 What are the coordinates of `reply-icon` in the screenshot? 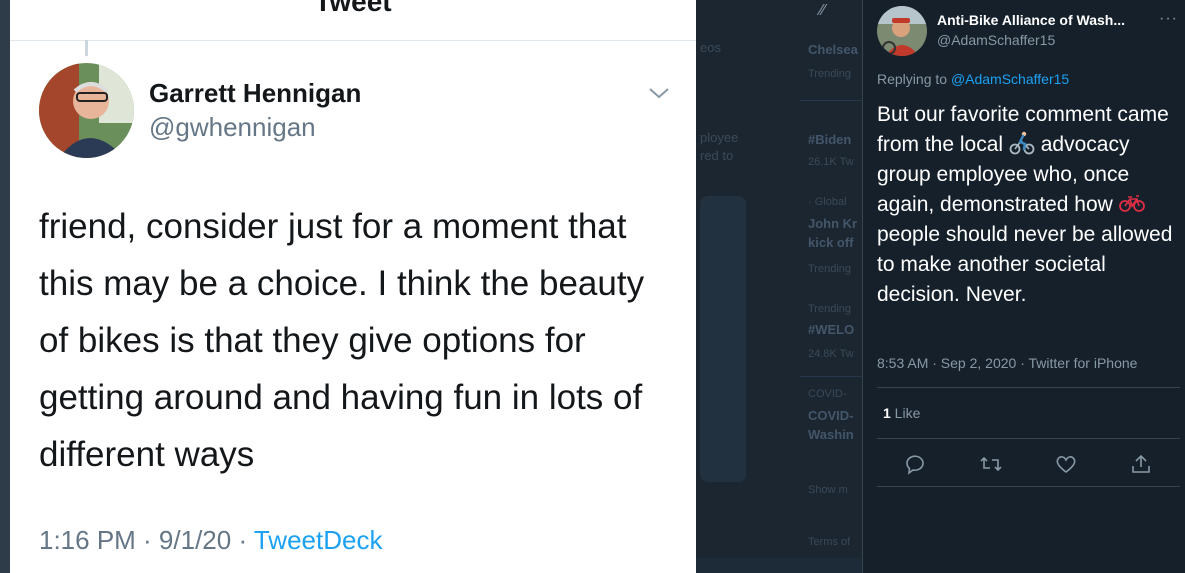 It's located at (915, 464).